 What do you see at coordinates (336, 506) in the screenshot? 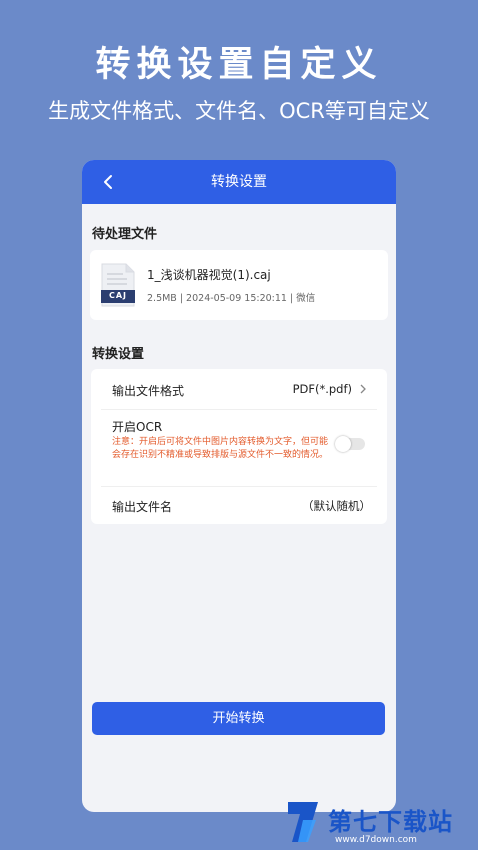
I see `output-name-value: （默认随机）` at bounding box center [336, 506].